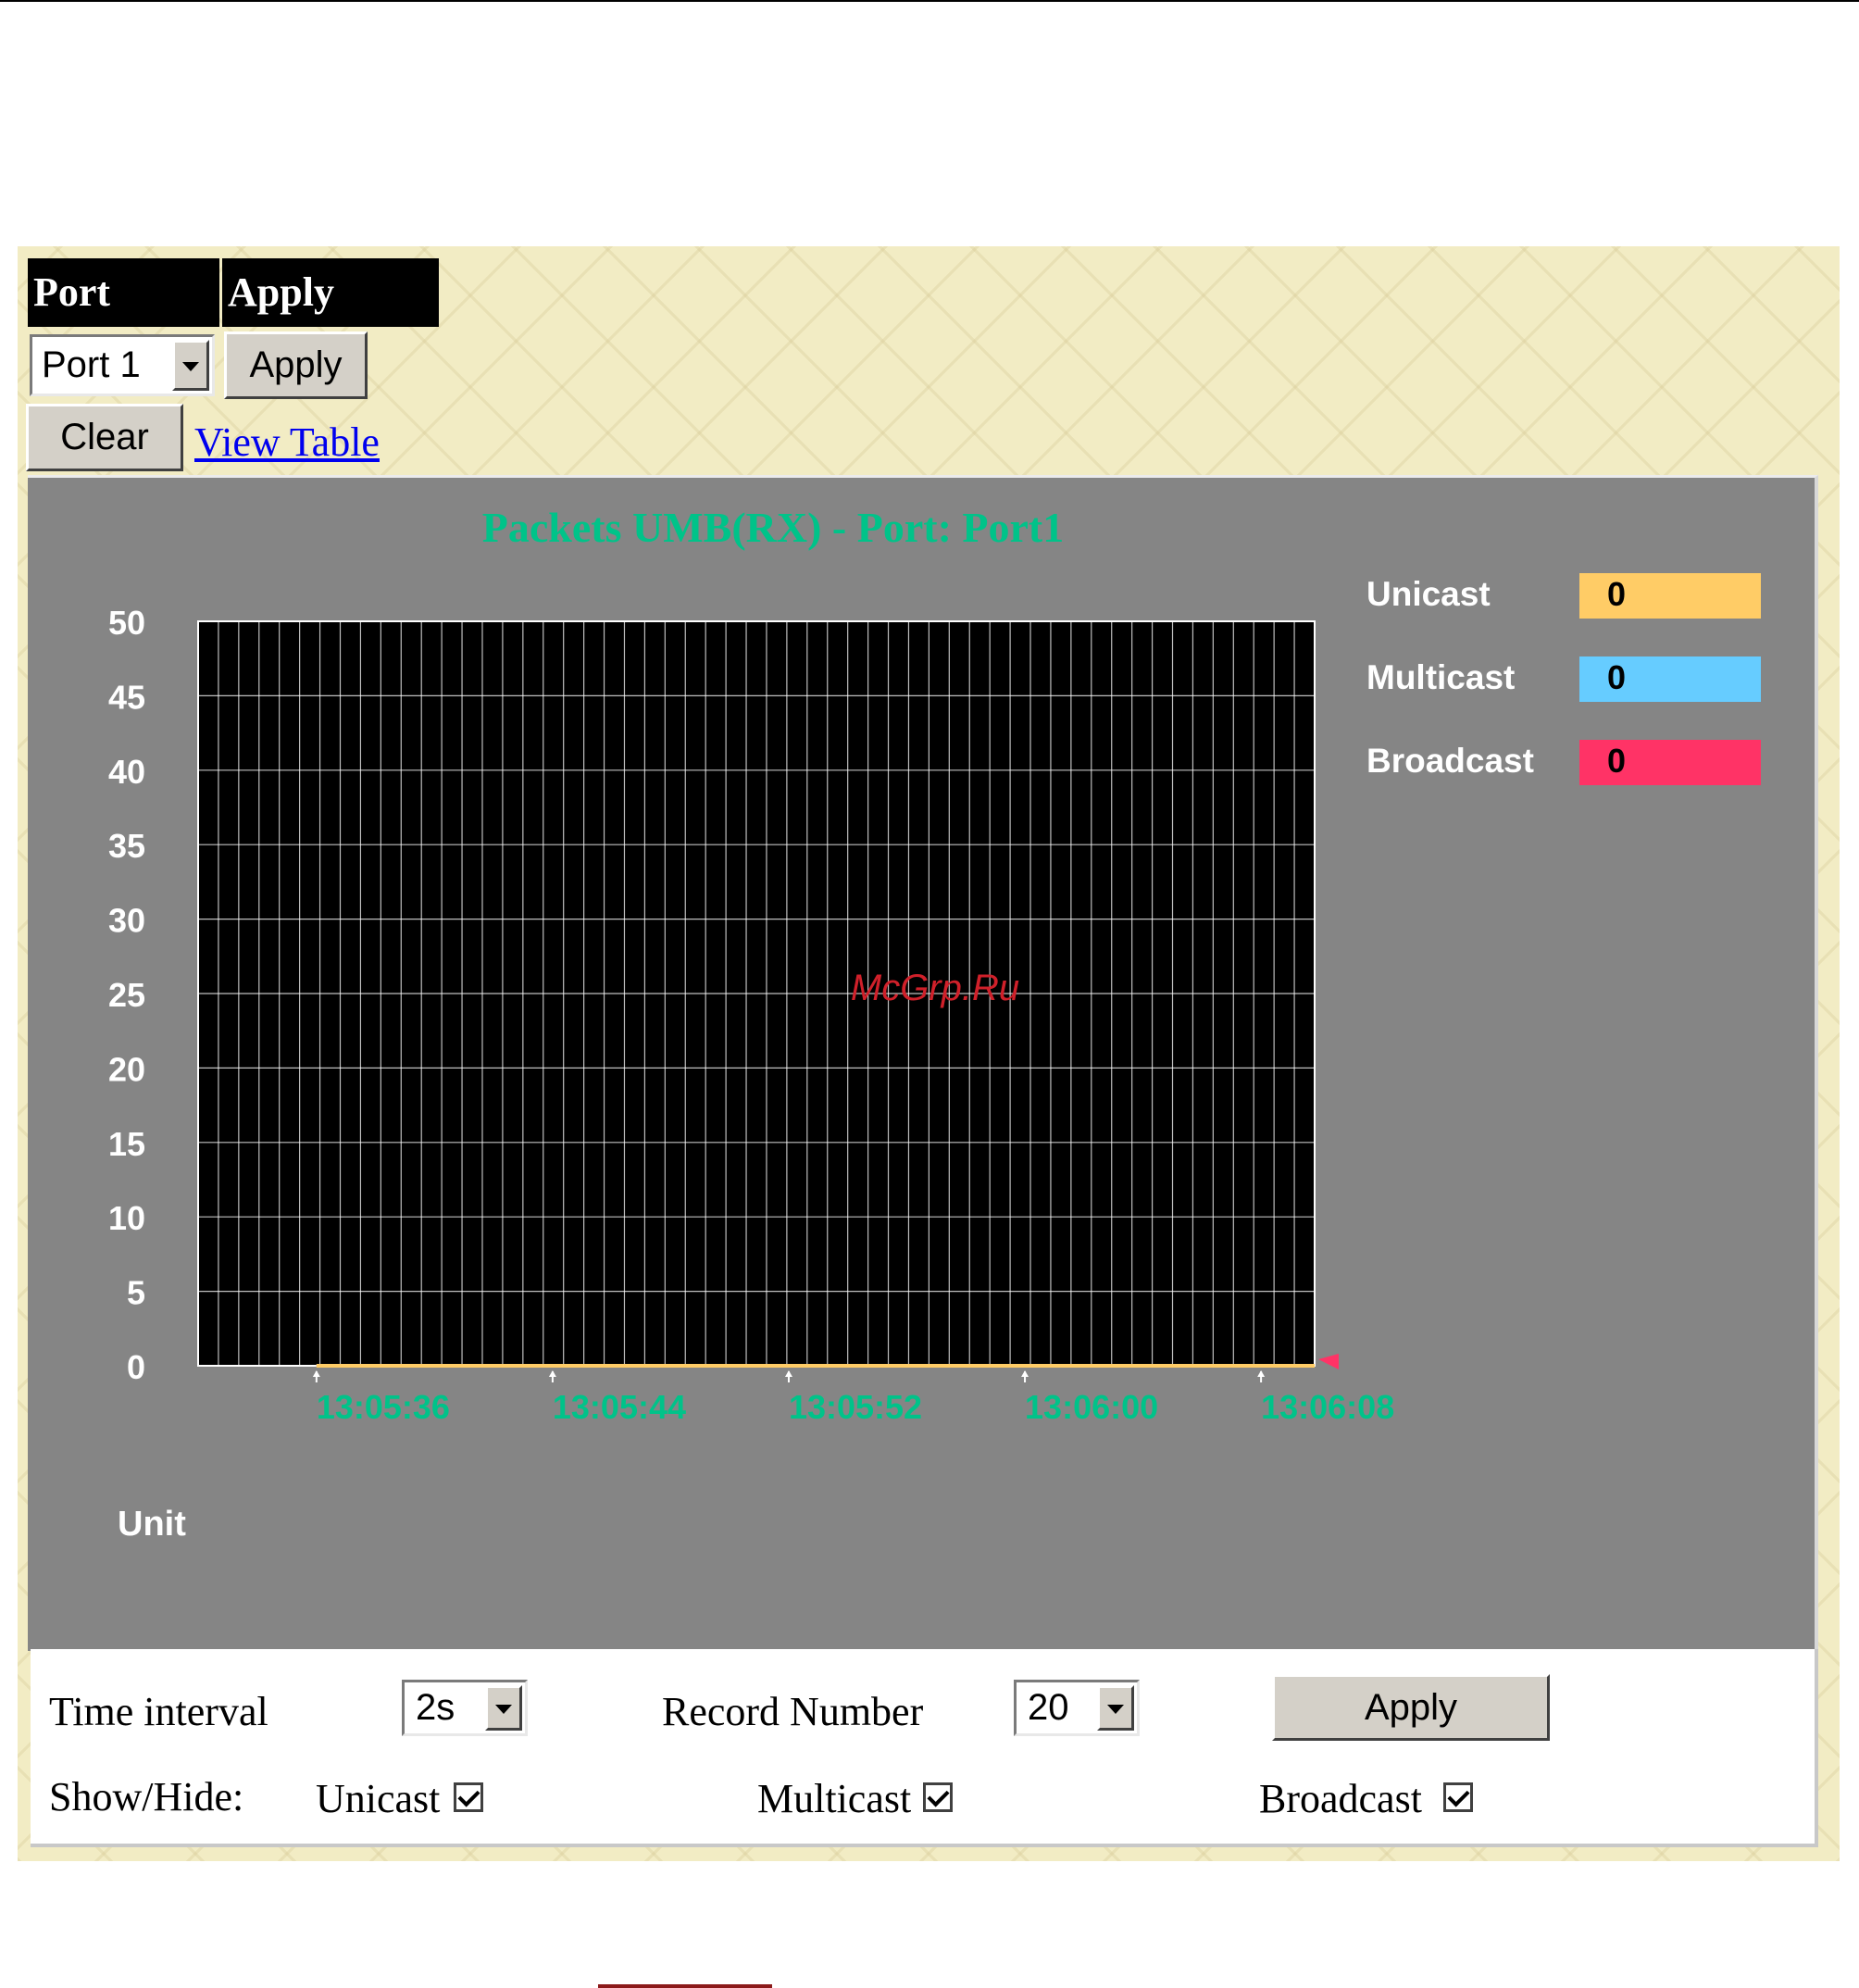  Describe the element at coordinates (123, 292) in the screenshot. I see `port-header: Port` at that location.